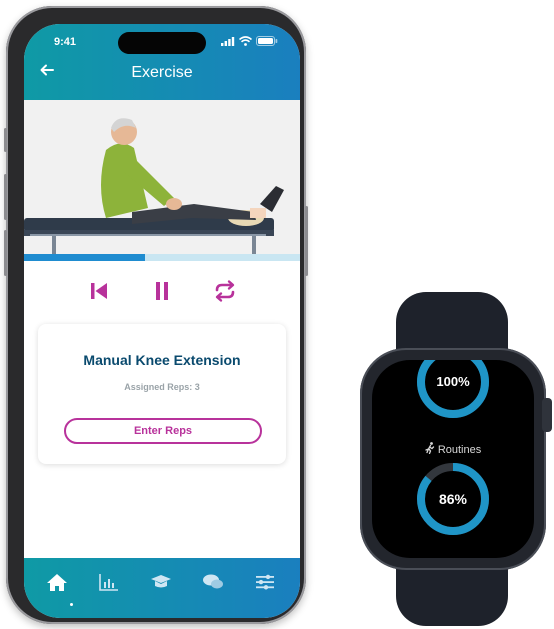 Image resolution: width=554 pixels, height=629 pixels. Describe the element at coordinates (85, 257) in the screenshot. I see `video-progress-fill` at that location.